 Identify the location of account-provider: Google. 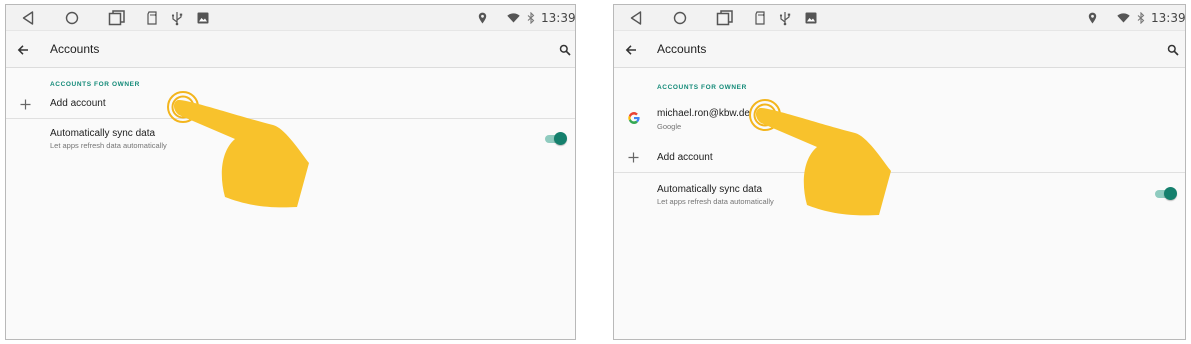
(669, 126).